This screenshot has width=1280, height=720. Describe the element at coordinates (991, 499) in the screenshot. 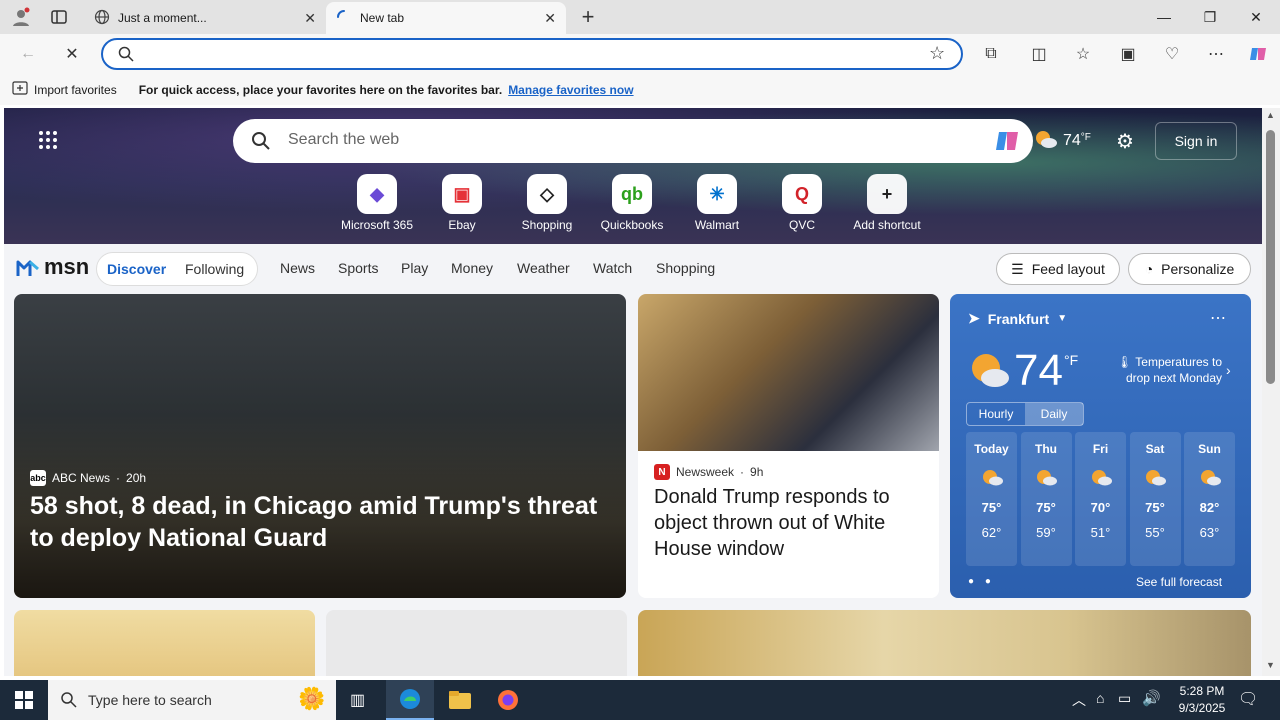

I see `forecast-day: Today 75° 62°` at that location.